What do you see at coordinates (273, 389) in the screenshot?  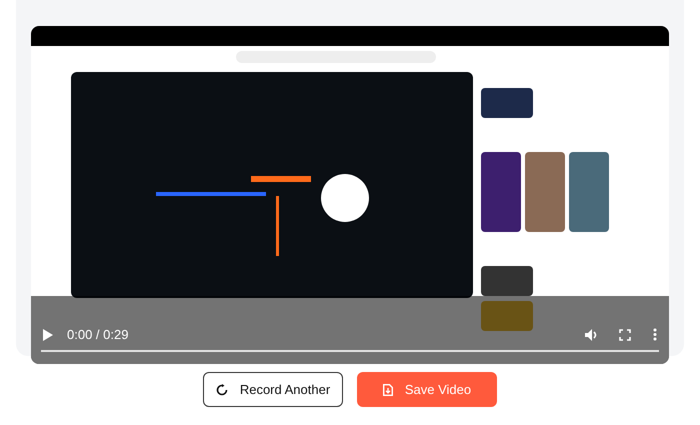 I see `record-another-button: Record Another` at bounding box center [273, 389].